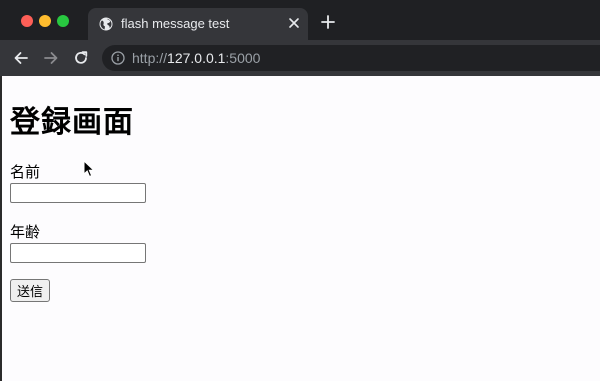  Describe the element at coordinates (78, 193) in the screenshot. I see `name-input` at that location.